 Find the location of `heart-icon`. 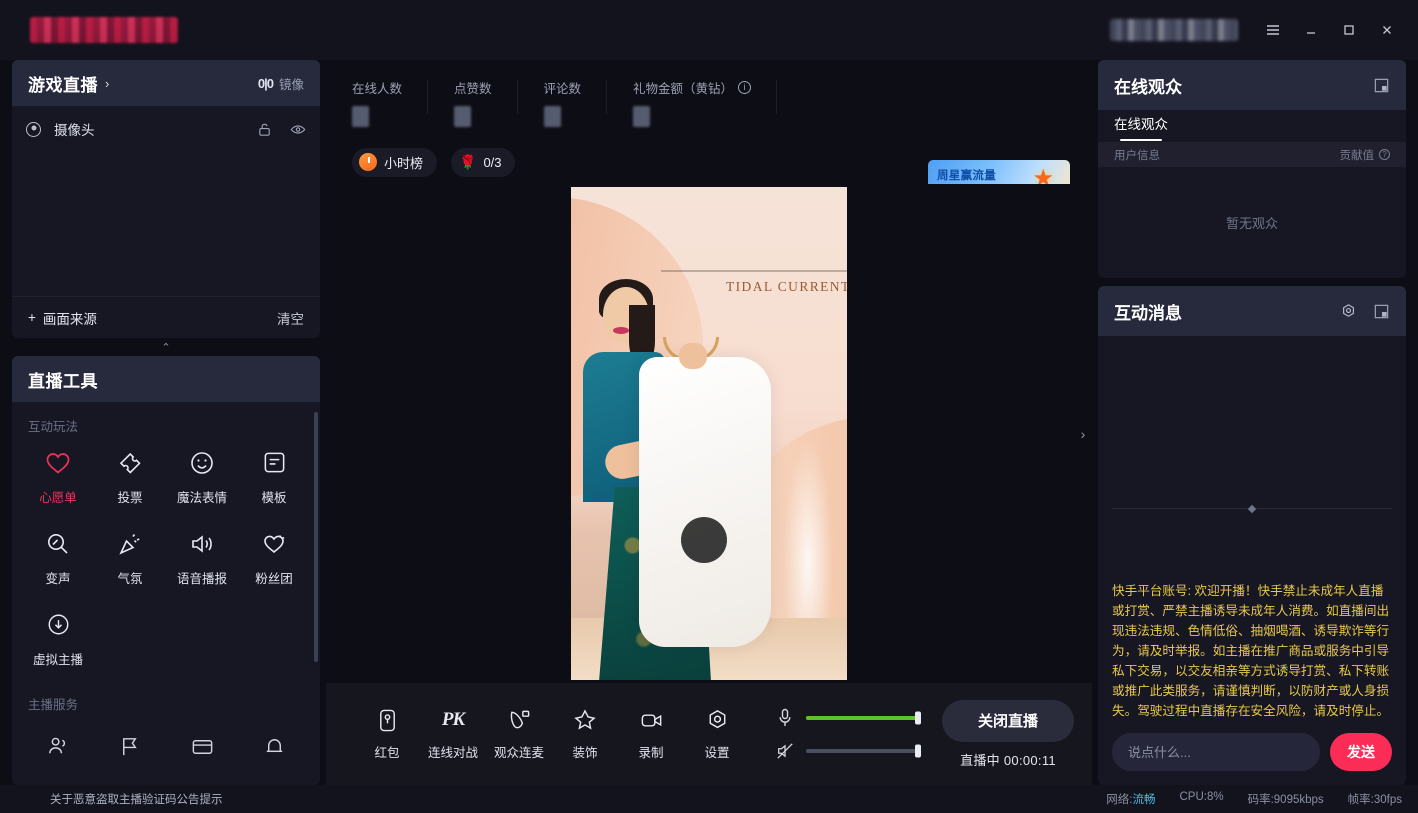

heart-icon is located at coordinates (58, 462).